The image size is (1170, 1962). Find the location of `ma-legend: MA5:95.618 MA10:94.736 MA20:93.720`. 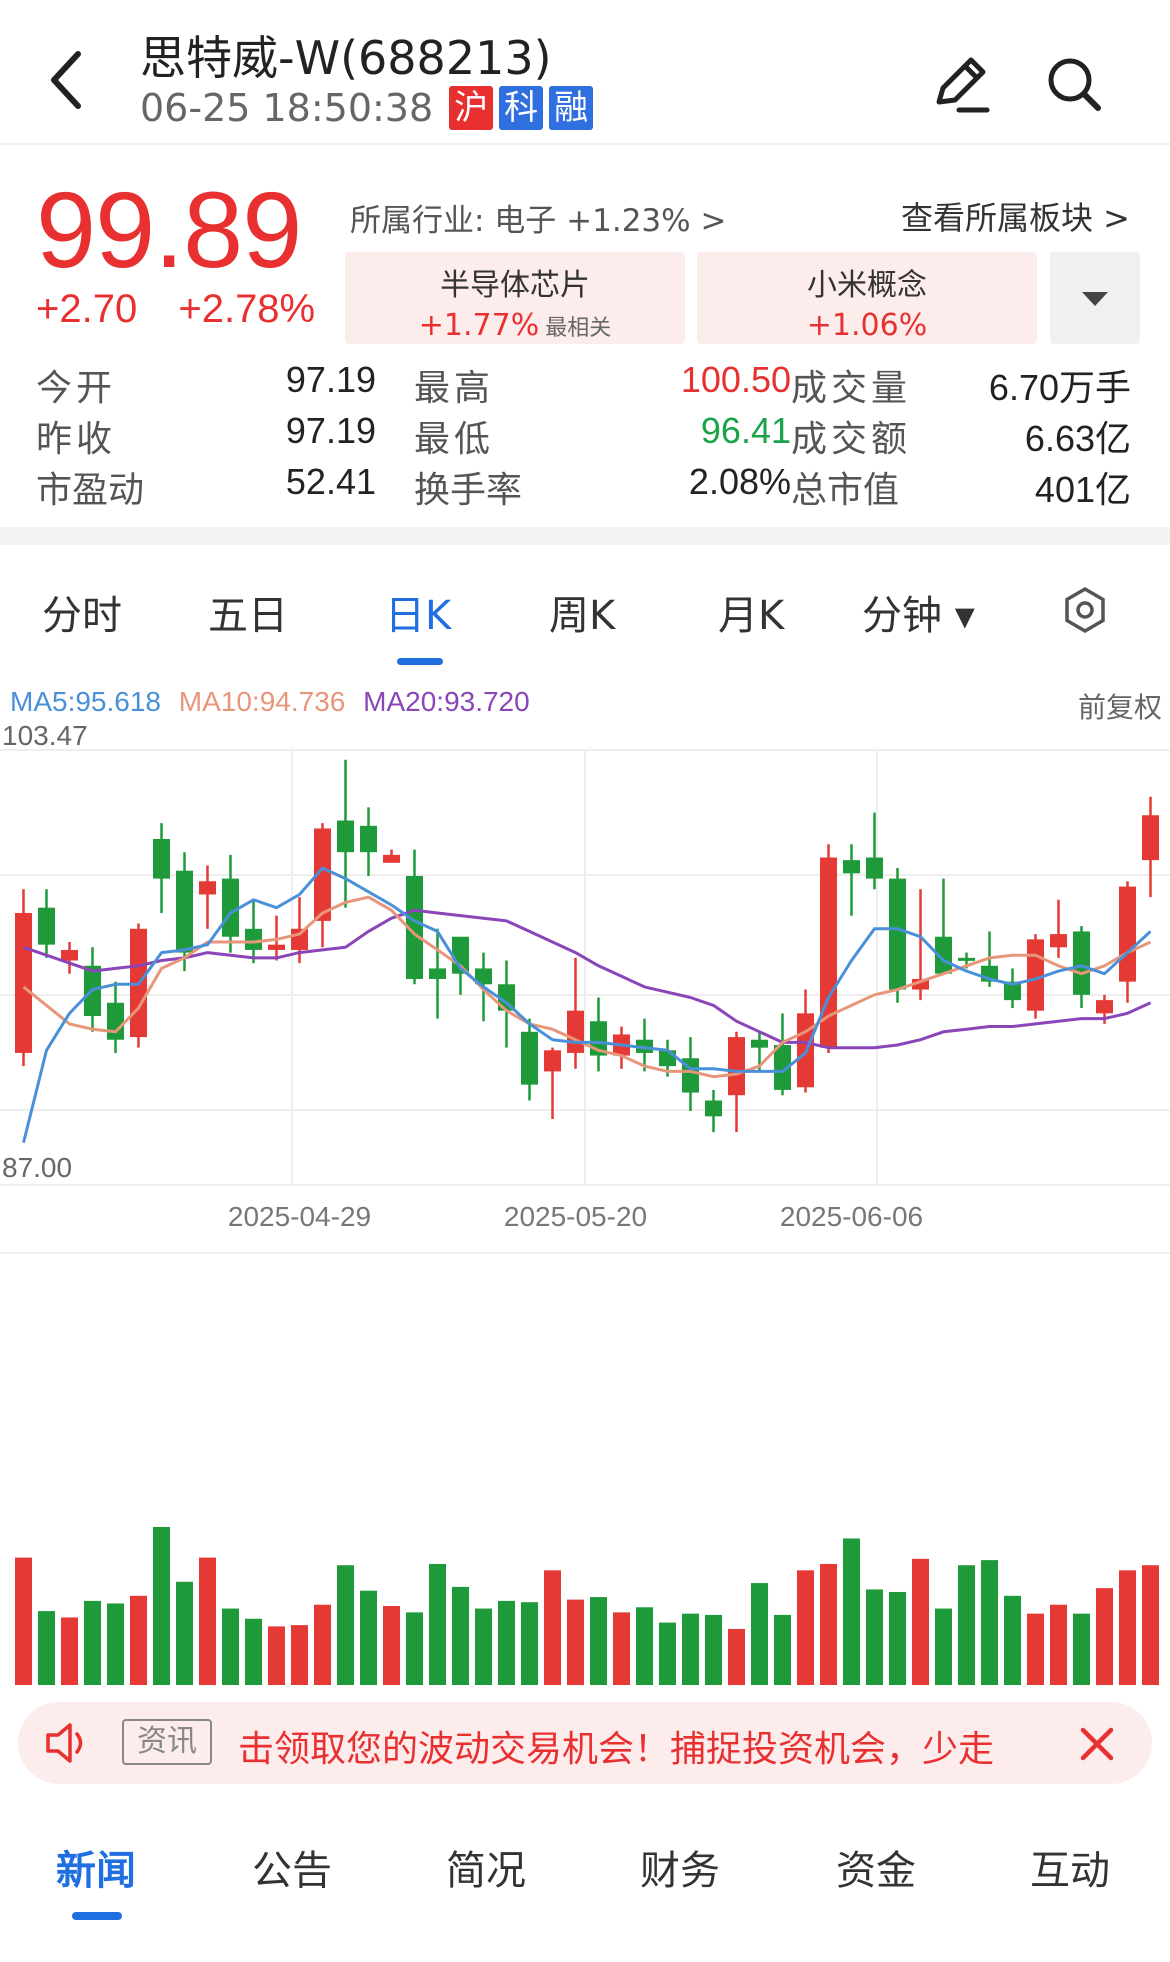

ma-legend: MA5:95.618 MA10:94.736 MA20:93.720 is located at coordinates (275, 702).